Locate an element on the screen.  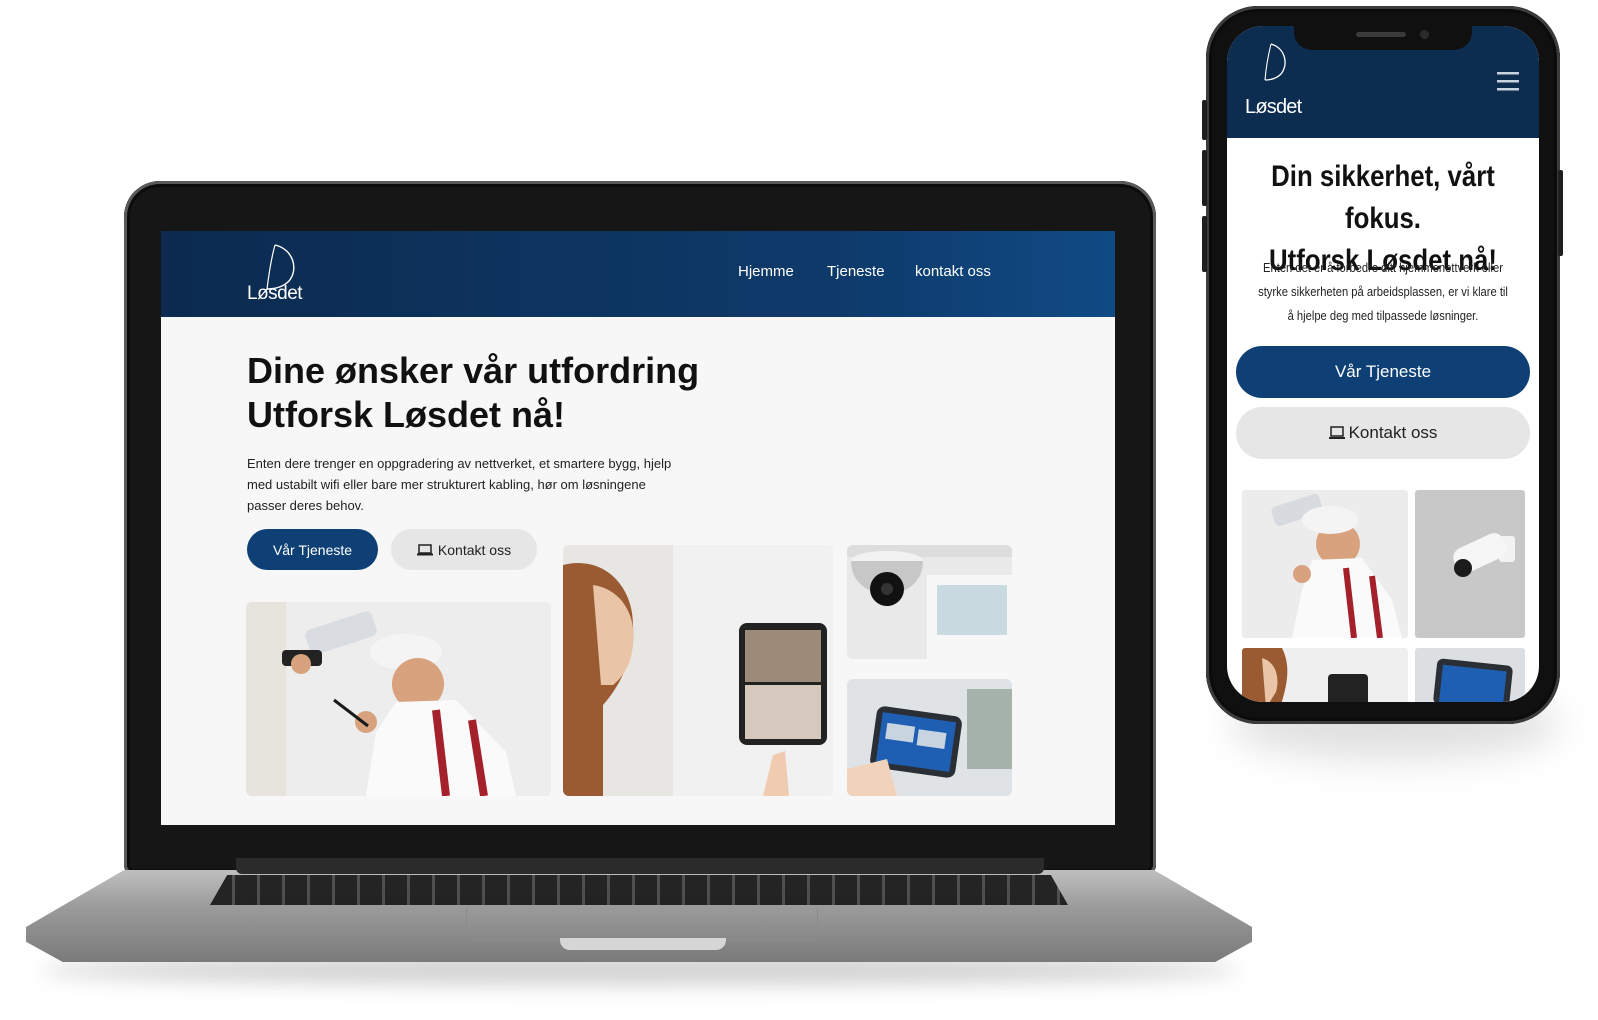
services-button: Vår Tjeneste is located at coordinates (312, 549).